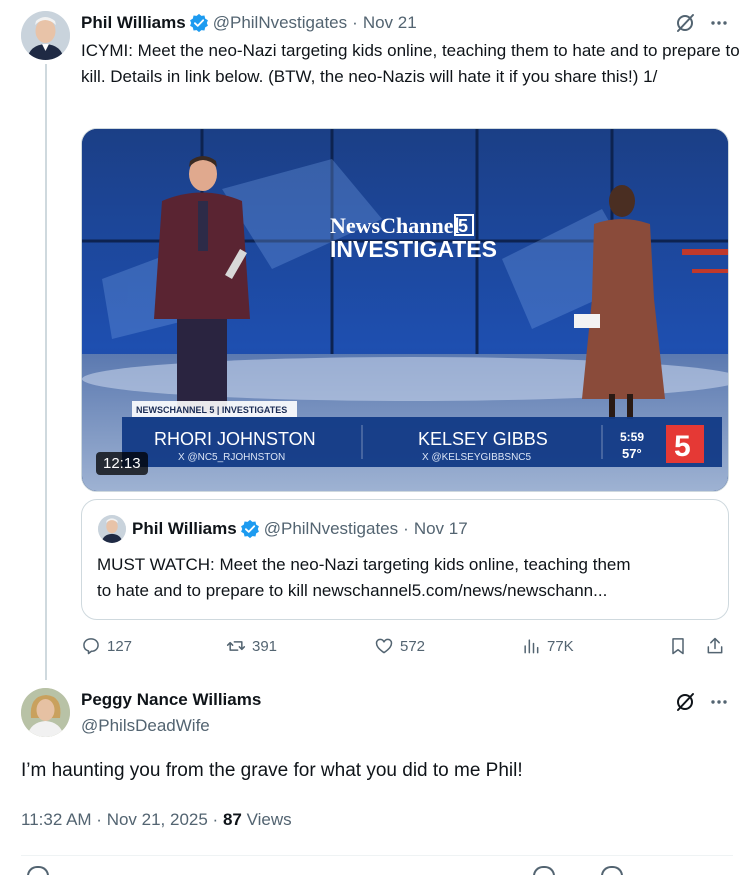  What do you see at coordinates (682, 446) in the screenshot?
I see `channel-badge: 5` at bounding box center [682, 446].